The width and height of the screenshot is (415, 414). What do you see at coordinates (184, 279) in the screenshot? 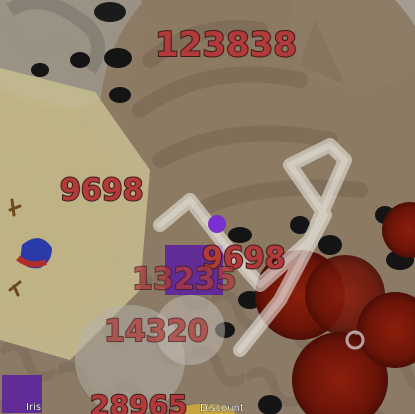
I see `score-center: 13235` at bounding box center [184, 279].